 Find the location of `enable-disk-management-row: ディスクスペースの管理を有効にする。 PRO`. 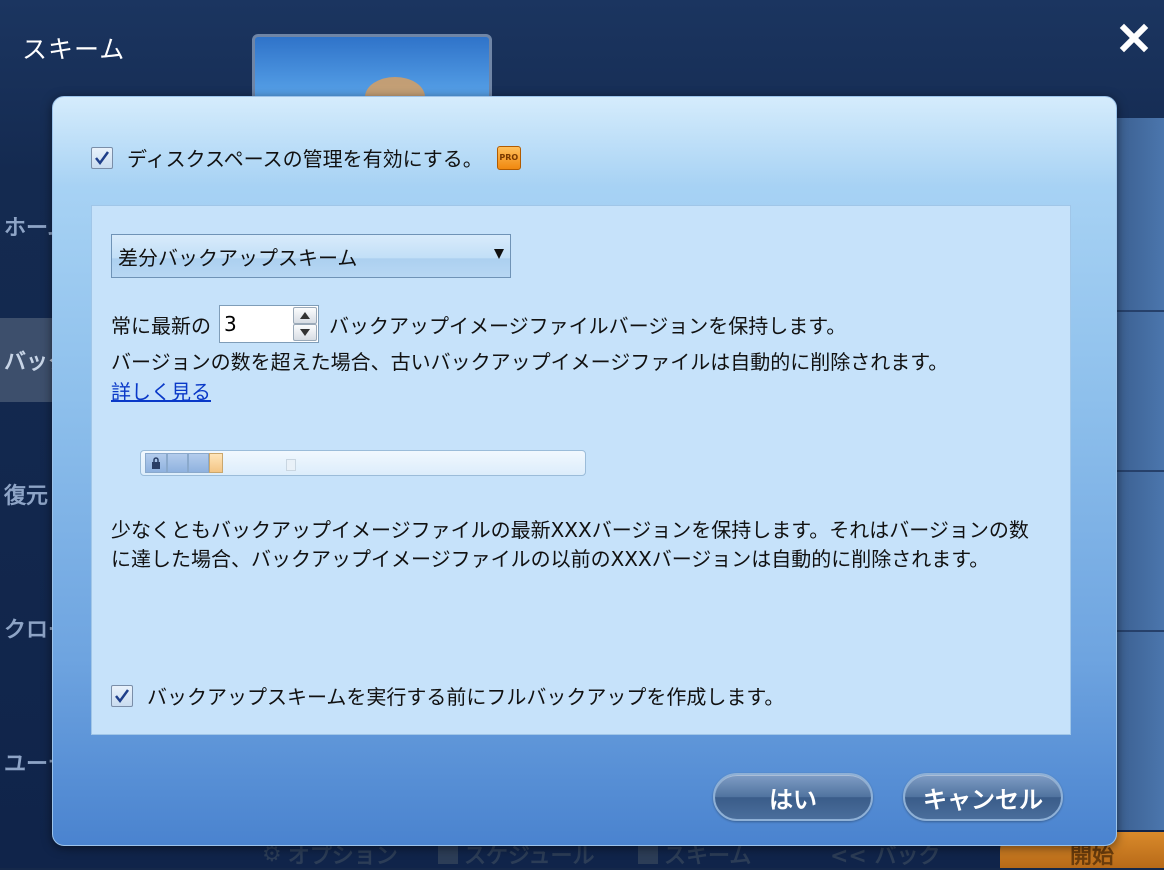

enable-disk-management-row: ディスクスペースの管理を有効にする。 PRO is located at coordinates (306, 157).